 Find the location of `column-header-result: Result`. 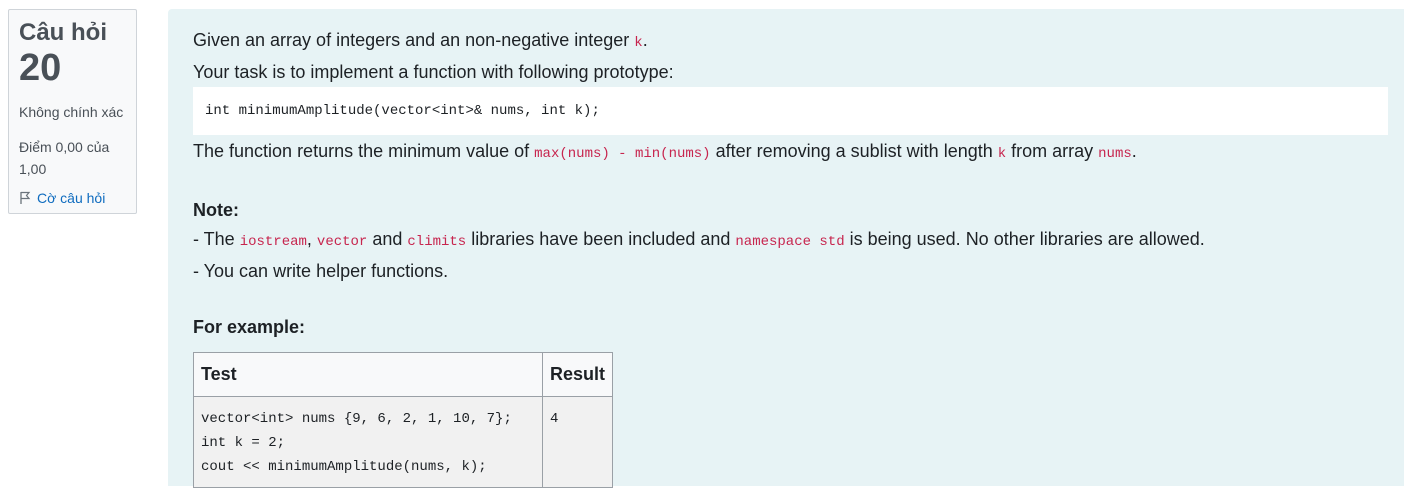

column-header-result: Result is located at coordinates (577, 374).